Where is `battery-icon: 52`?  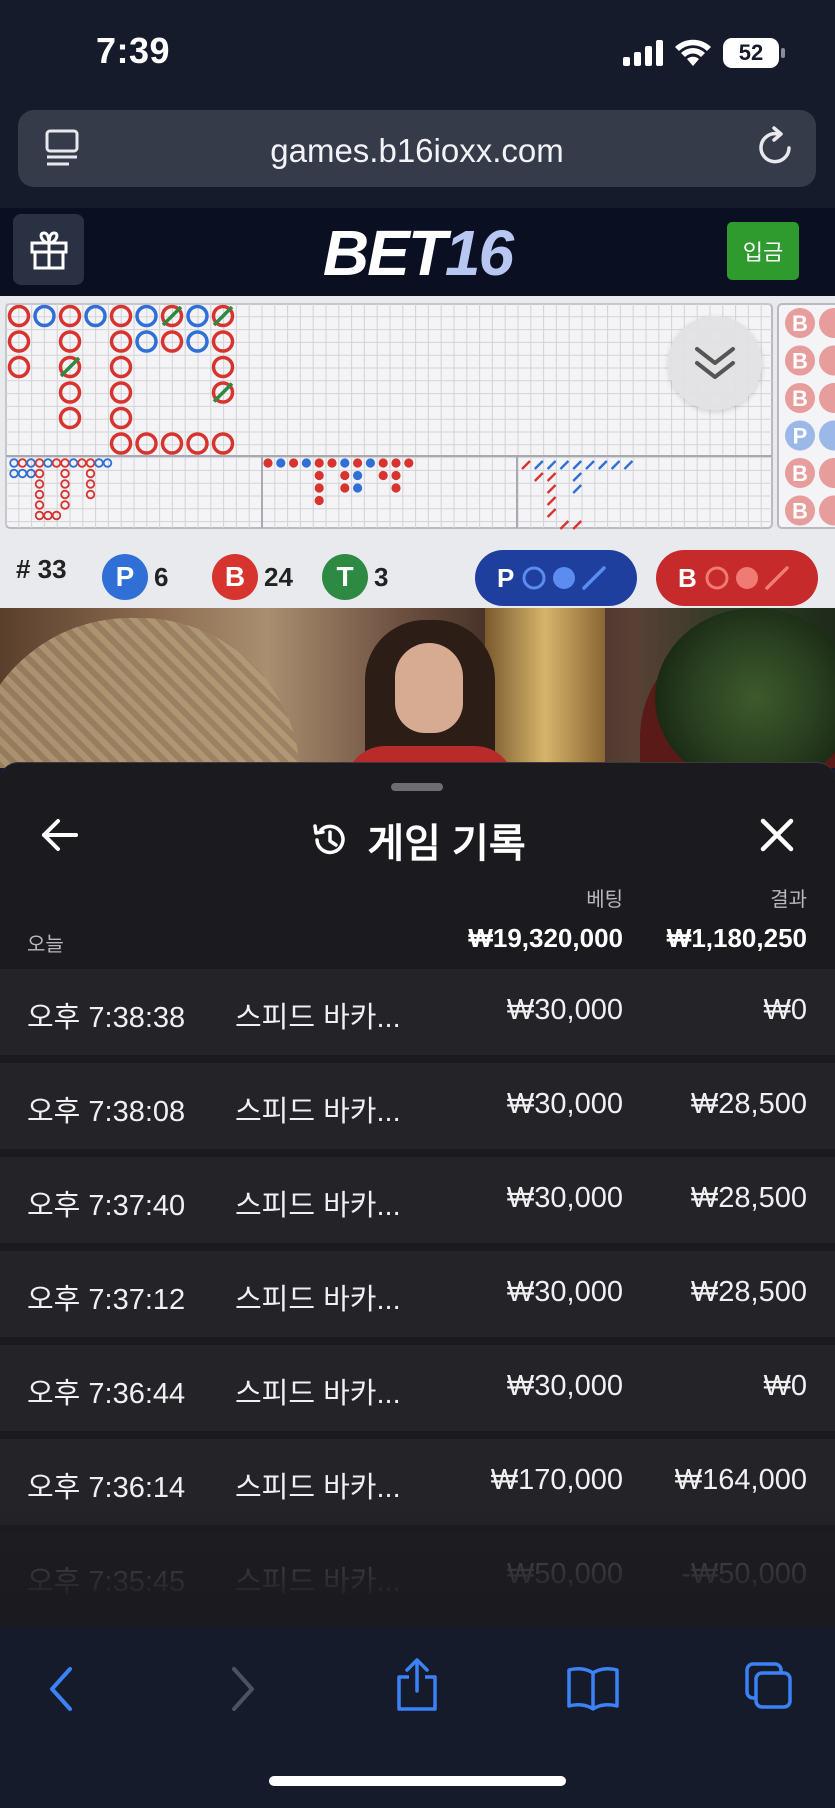 battery-icon: 52 is located at coordinates (754, 53).